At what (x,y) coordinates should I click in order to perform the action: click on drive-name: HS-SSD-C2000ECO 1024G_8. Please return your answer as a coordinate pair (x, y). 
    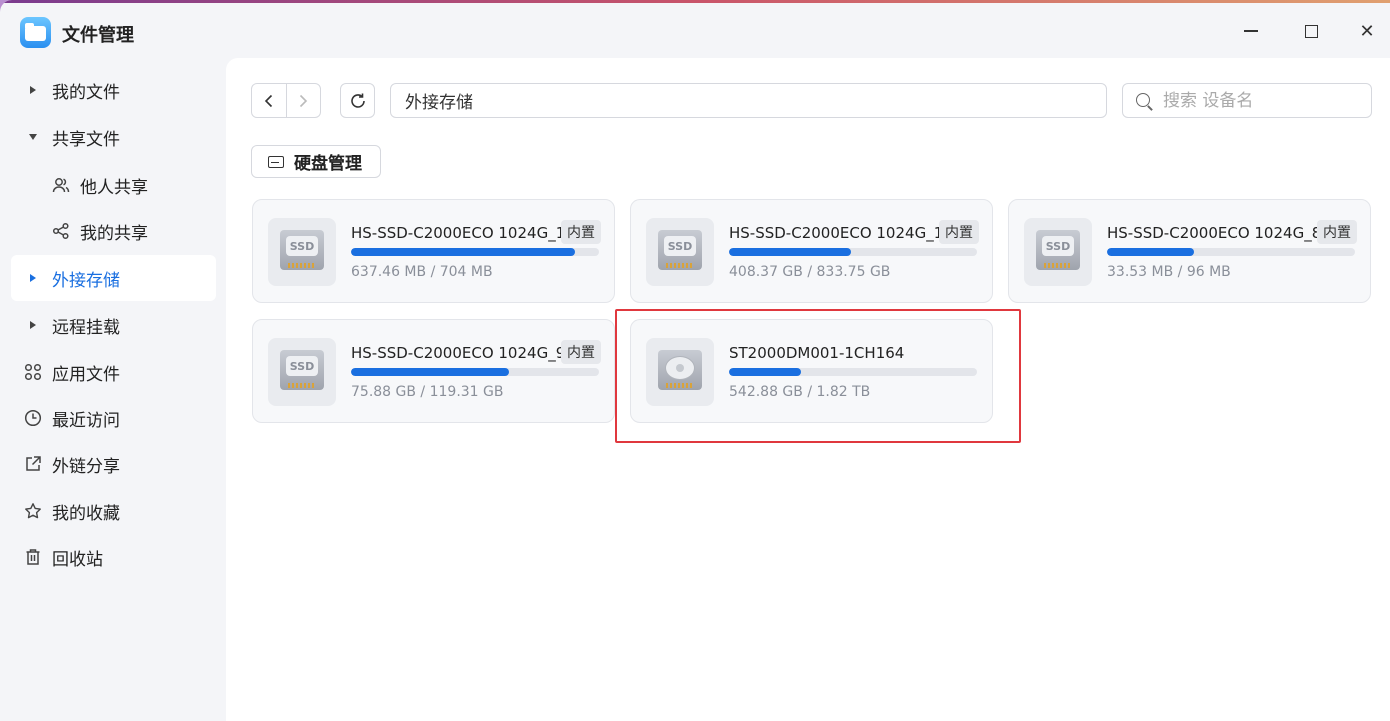
    Looking at the image, I should click on (1214, 233).